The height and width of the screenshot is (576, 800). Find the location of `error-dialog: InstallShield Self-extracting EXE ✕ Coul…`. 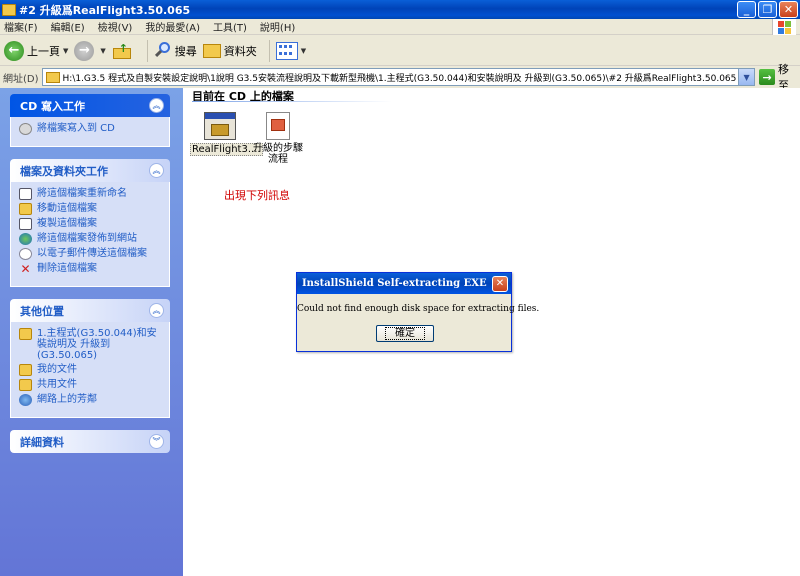

error-dialog: InstallShield Self-extracting EXE ✕ Coul… is located at coordinates (418, 312).